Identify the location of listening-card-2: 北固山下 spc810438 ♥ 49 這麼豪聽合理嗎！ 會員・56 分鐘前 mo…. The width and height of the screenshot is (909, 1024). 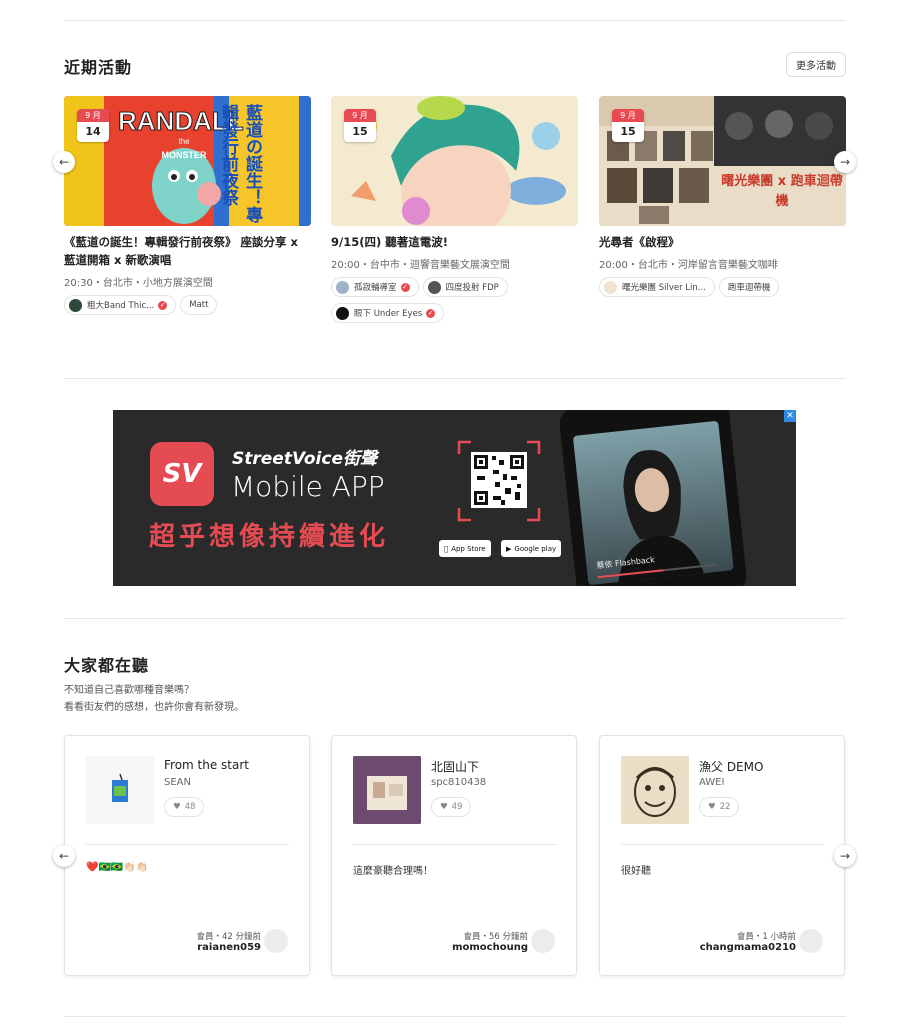
(454, 855).